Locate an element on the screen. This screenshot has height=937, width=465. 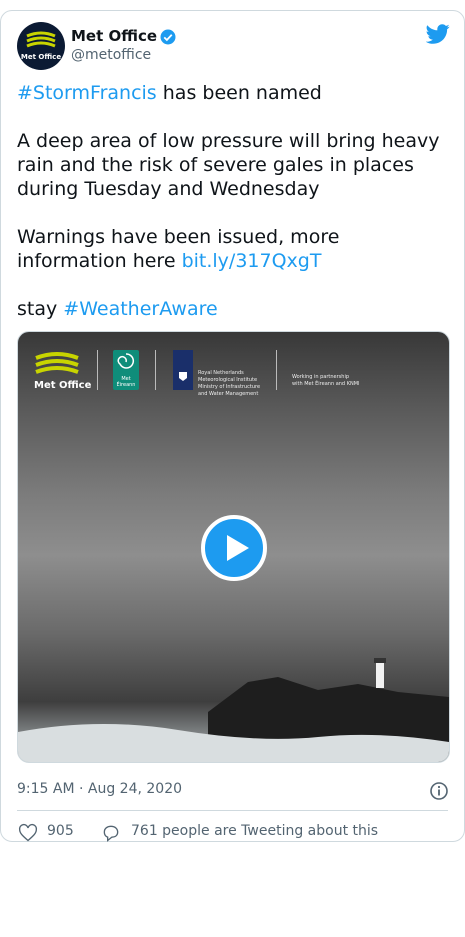
tweet-link: bit.ly/317QxgT is located at coordinates (252, 261).